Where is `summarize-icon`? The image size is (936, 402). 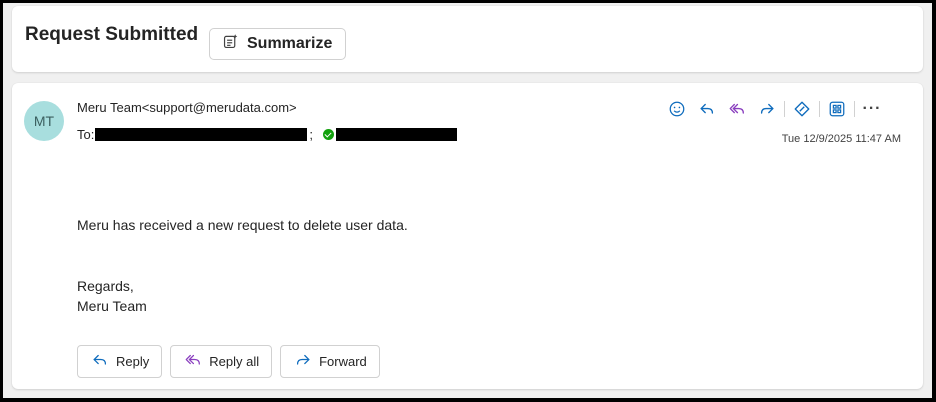
summarize-icon is located at coordinates (230, 44).